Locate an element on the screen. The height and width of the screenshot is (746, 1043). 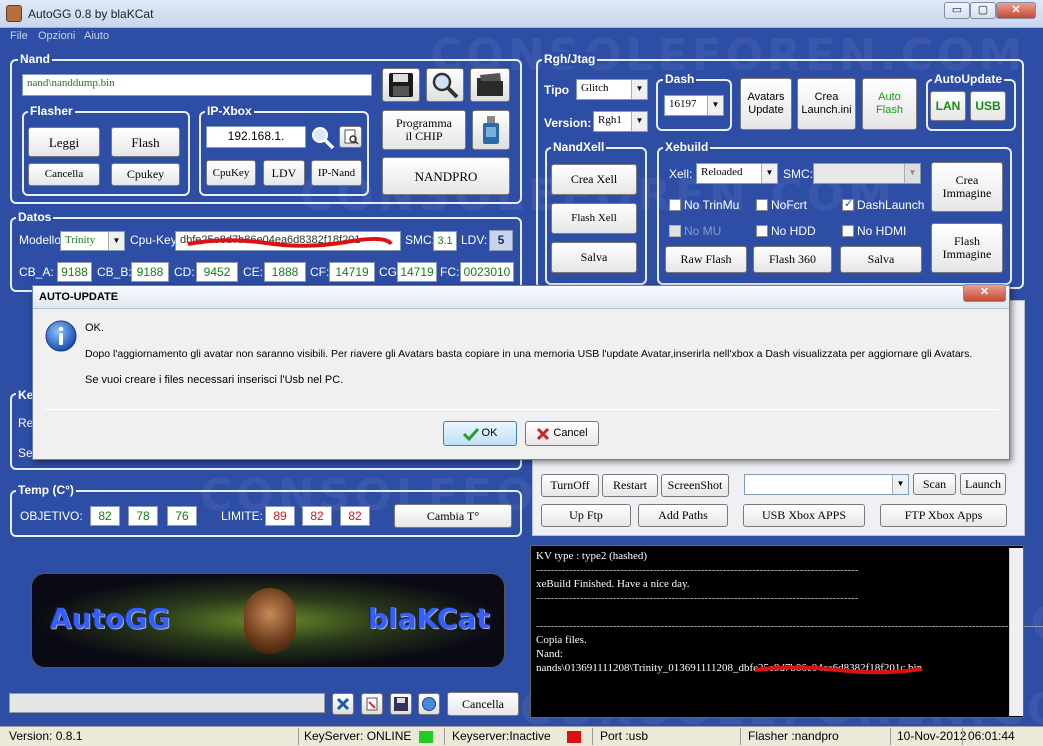
crea-xell-button: Crea Xell is located at coordinates (594, 179).